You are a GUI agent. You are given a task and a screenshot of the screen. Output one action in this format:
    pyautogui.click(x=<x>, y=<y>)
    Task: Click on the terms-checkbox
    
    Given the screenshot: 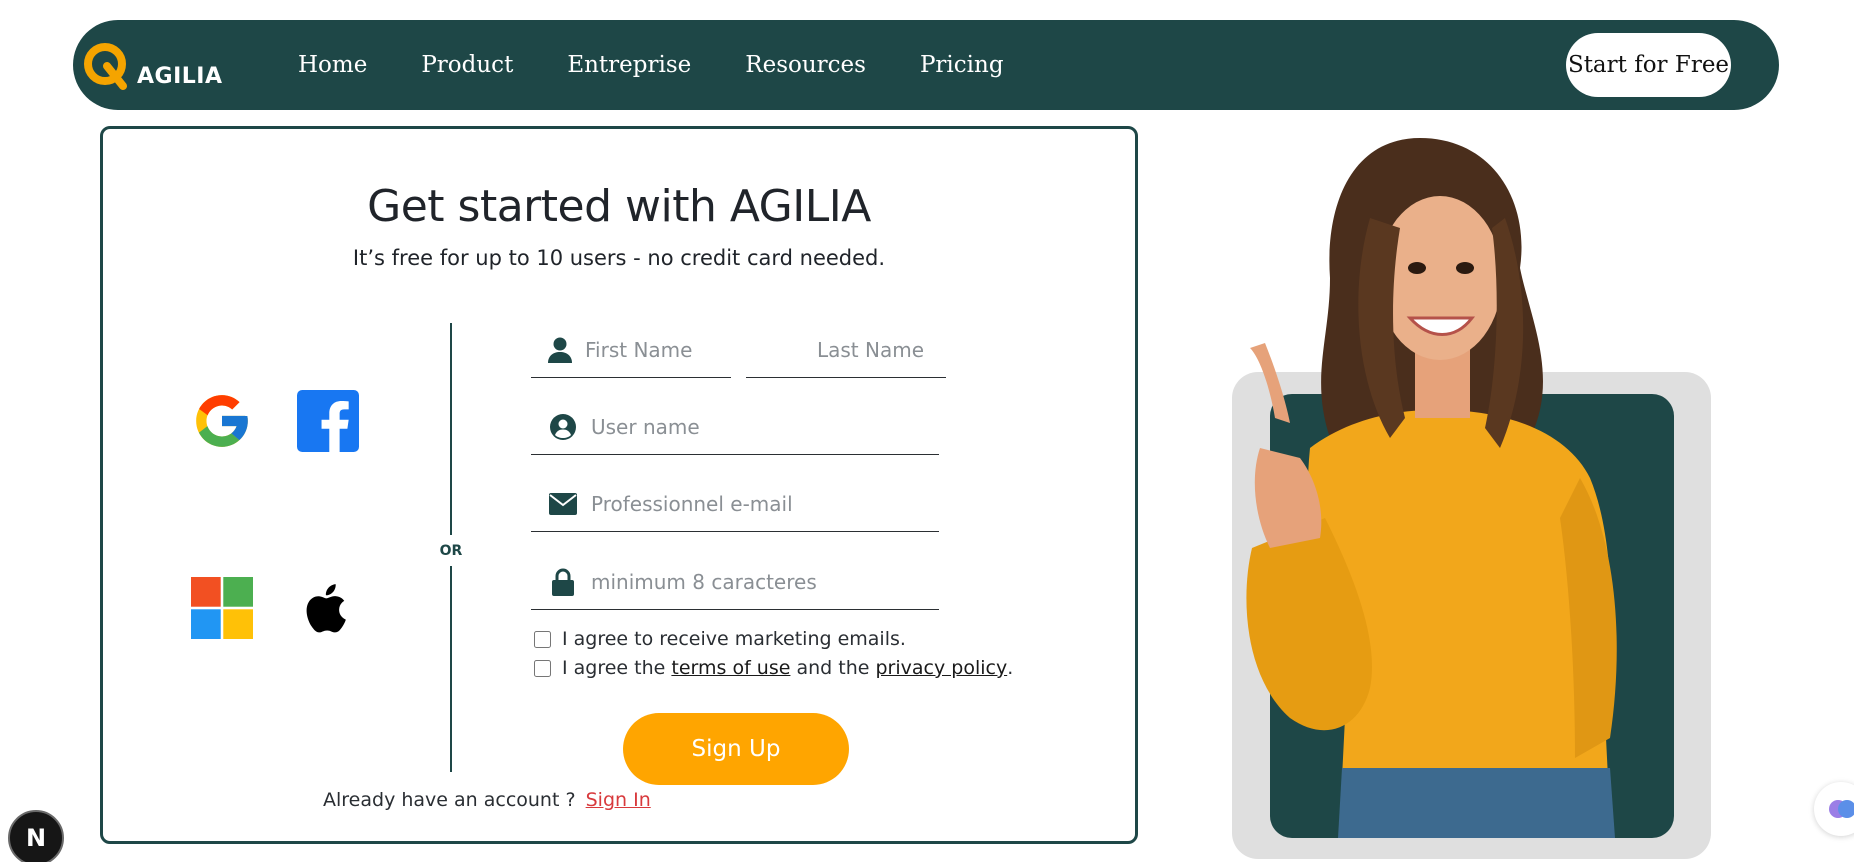 What is the action you would take?
    pyautogui.click(x=542, y=668)
    